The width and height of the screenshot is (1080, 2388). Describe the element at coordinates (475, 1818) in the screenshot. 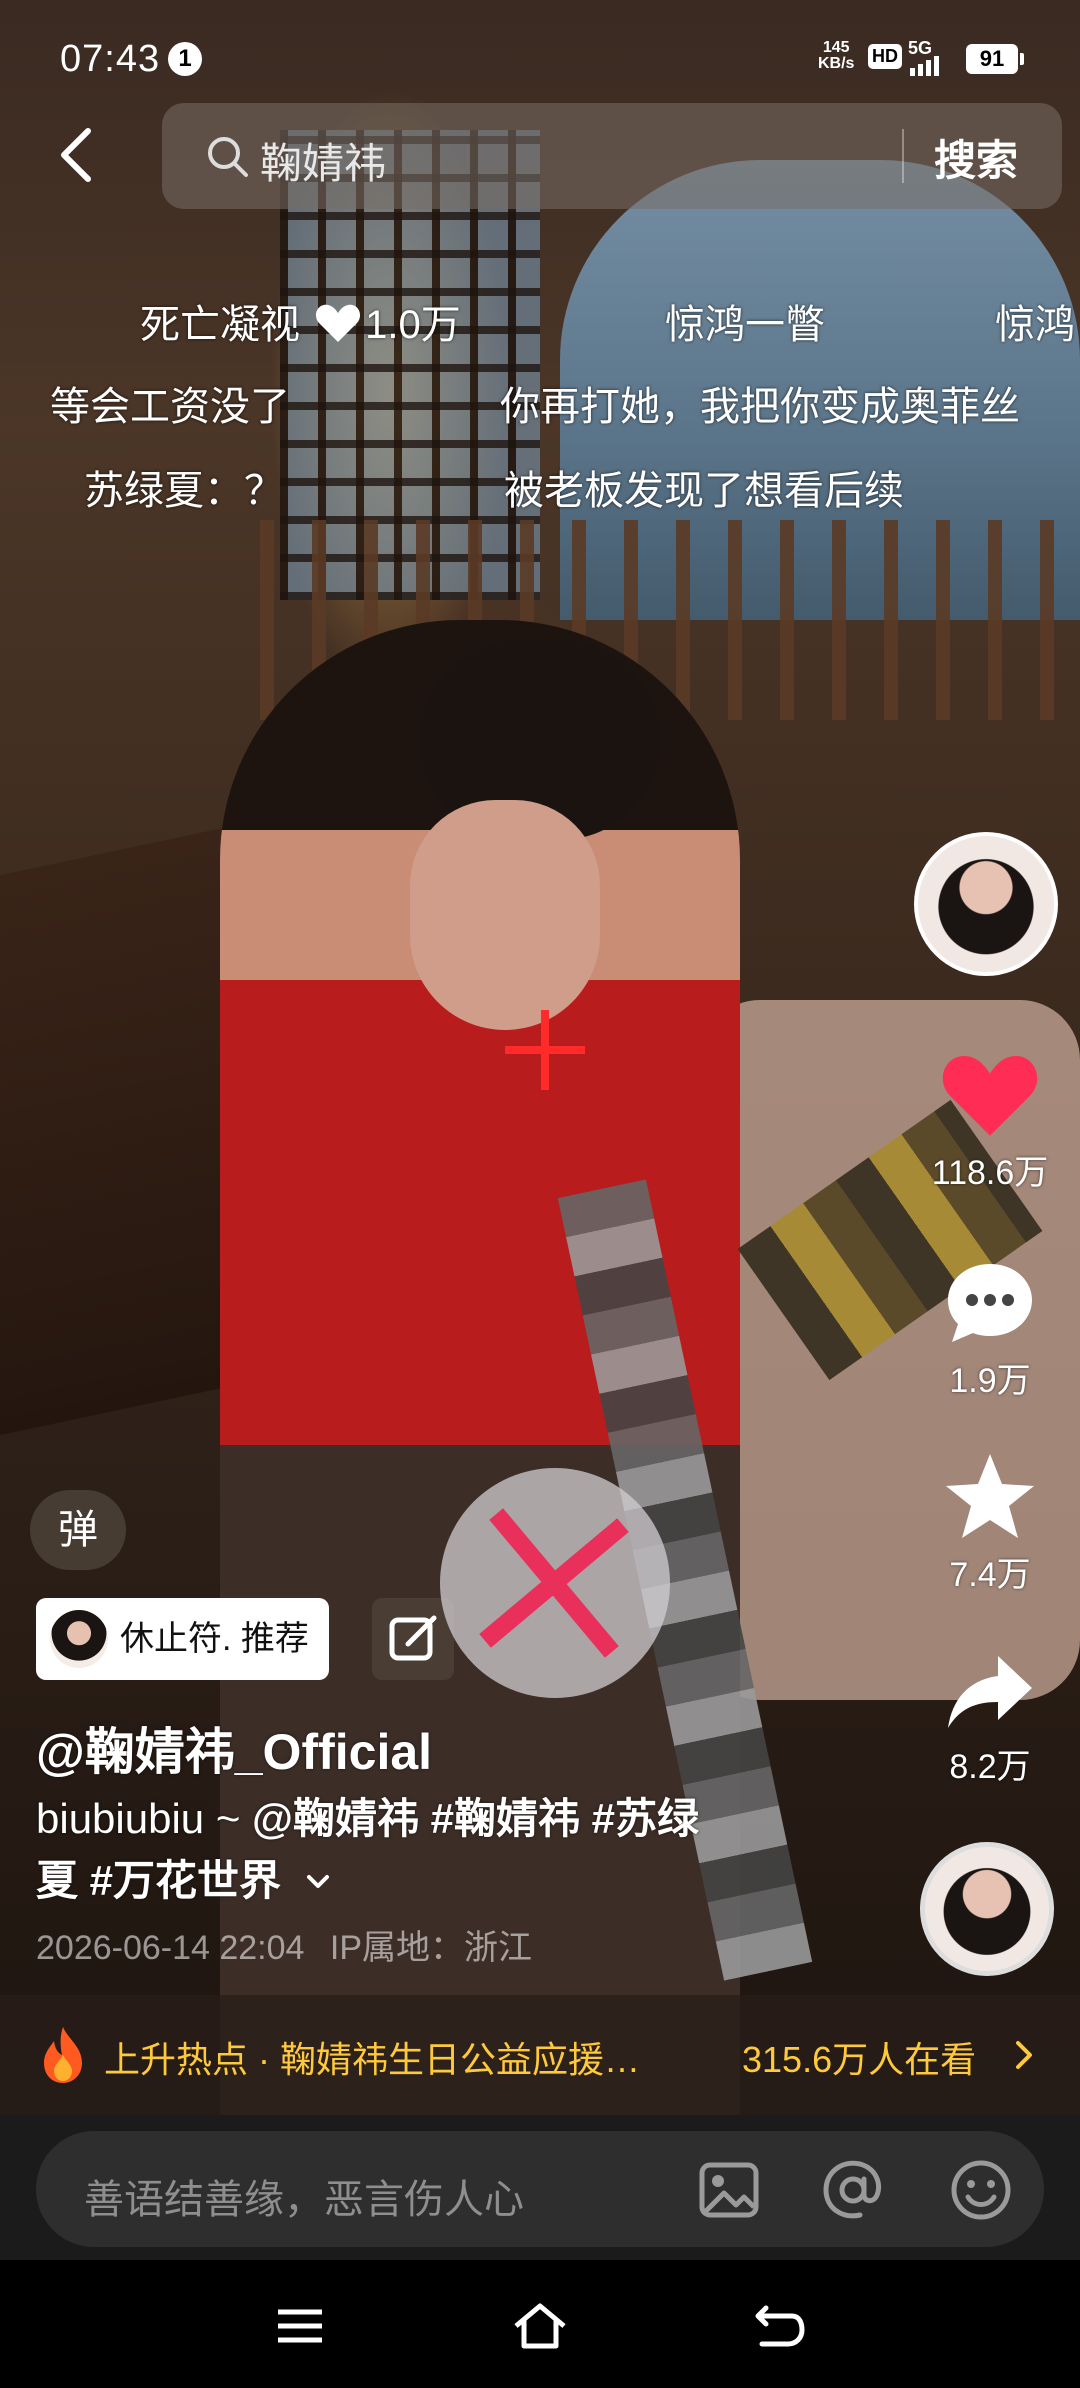

I see `description-tags: @鞠婧祎 #鞠婧祎 #苏绿` at that location.